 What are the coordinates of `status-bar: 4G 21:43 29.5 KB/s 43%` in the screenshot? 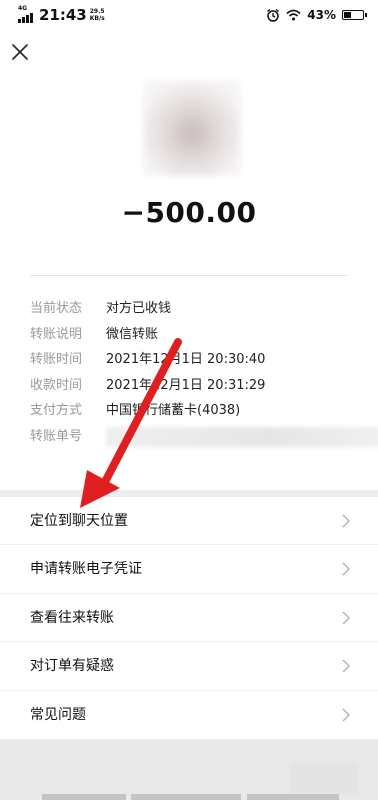 It's located at (189, 16).